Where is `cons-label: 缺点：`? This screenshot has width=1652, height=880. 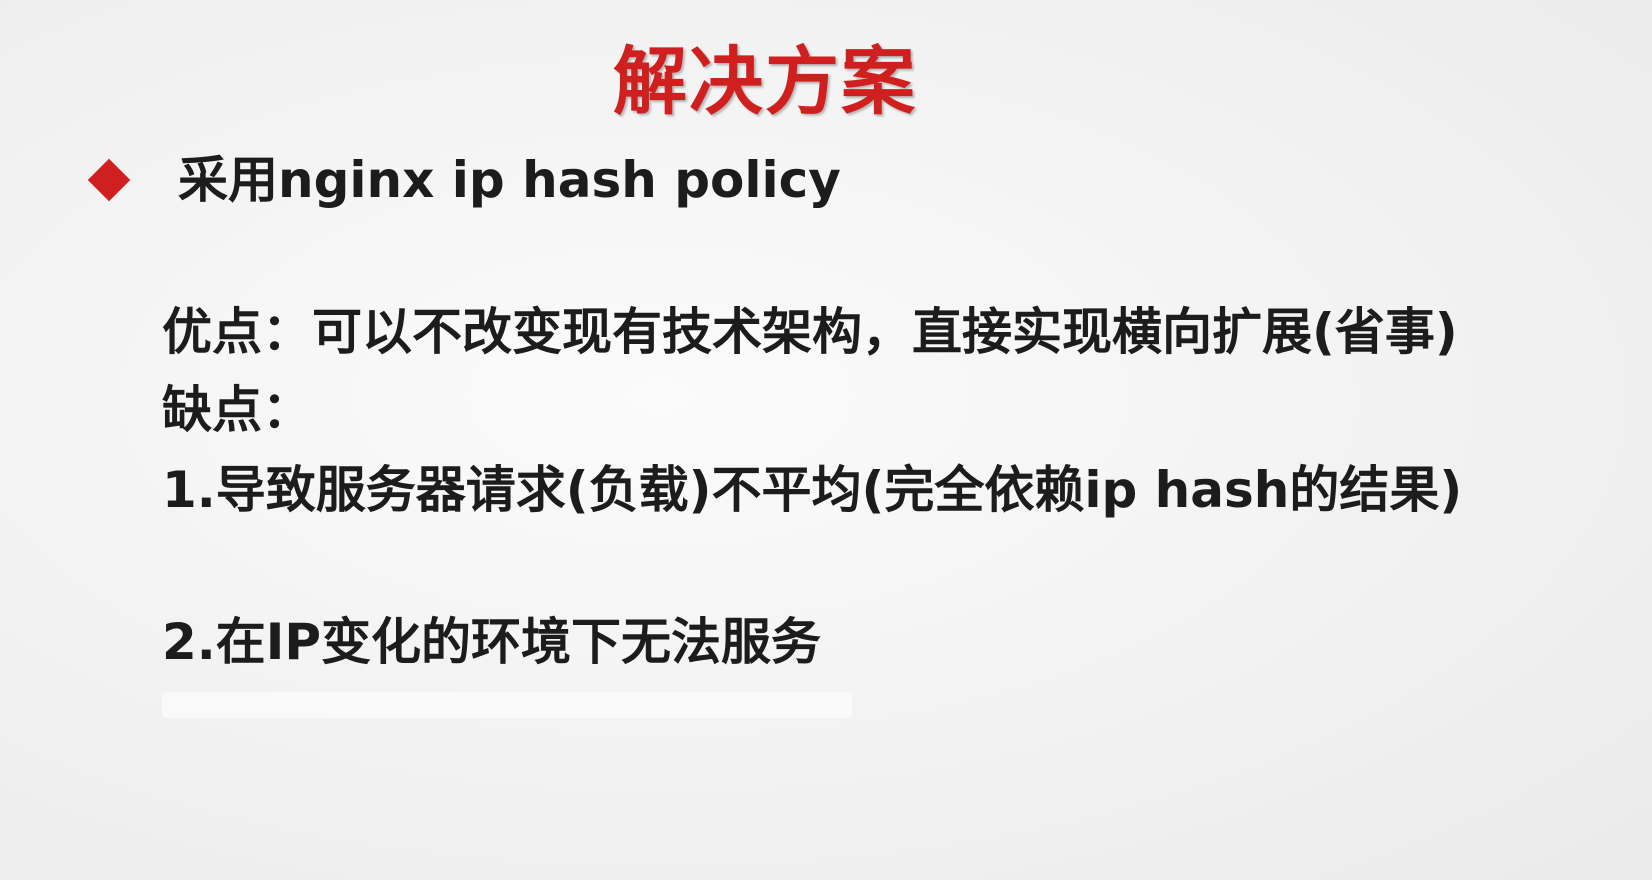 cons-label: 缺点： is located at coordinates (237, 410).